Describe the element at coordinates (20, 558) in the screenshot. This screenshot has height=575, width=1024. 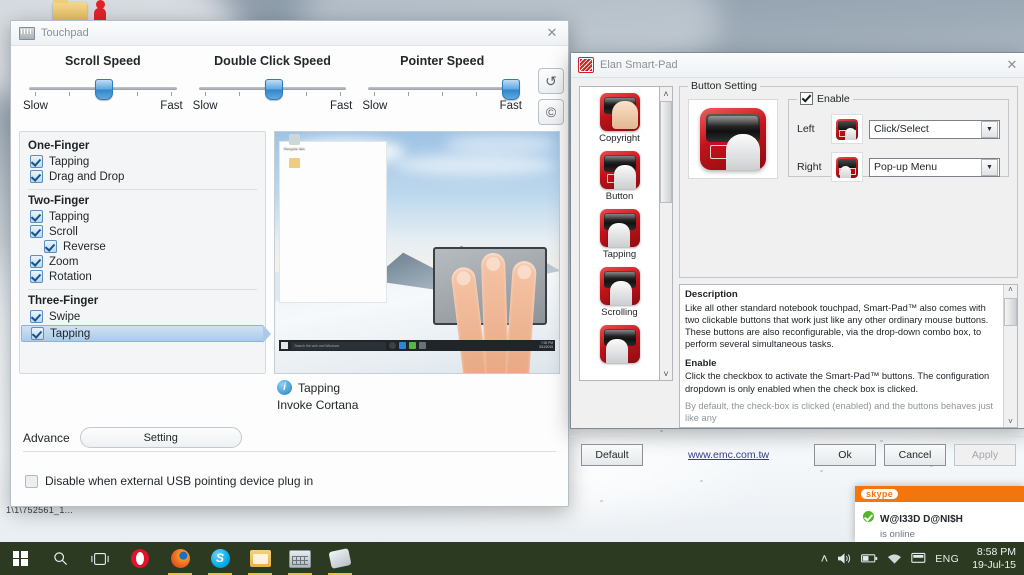
I see `start-button` at that location.